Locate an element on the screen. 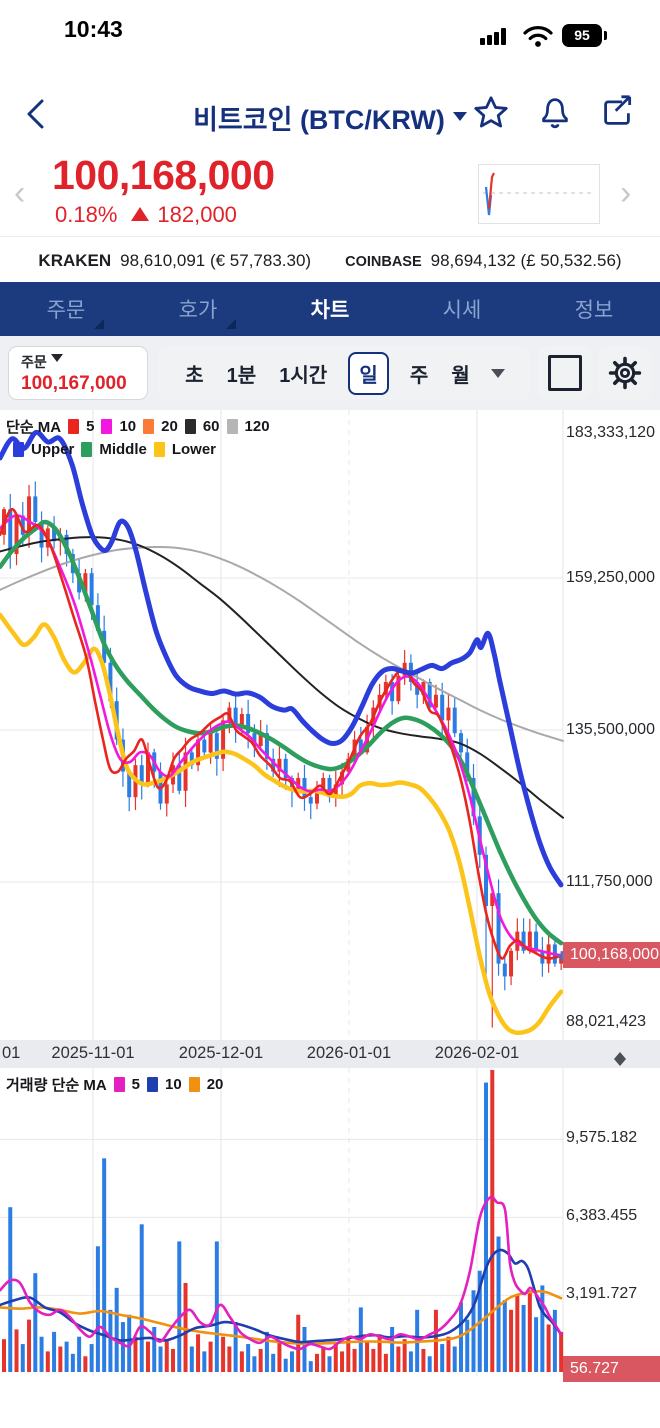  timeframe-hour1: 1시간 is located at coordinates (303, 373).